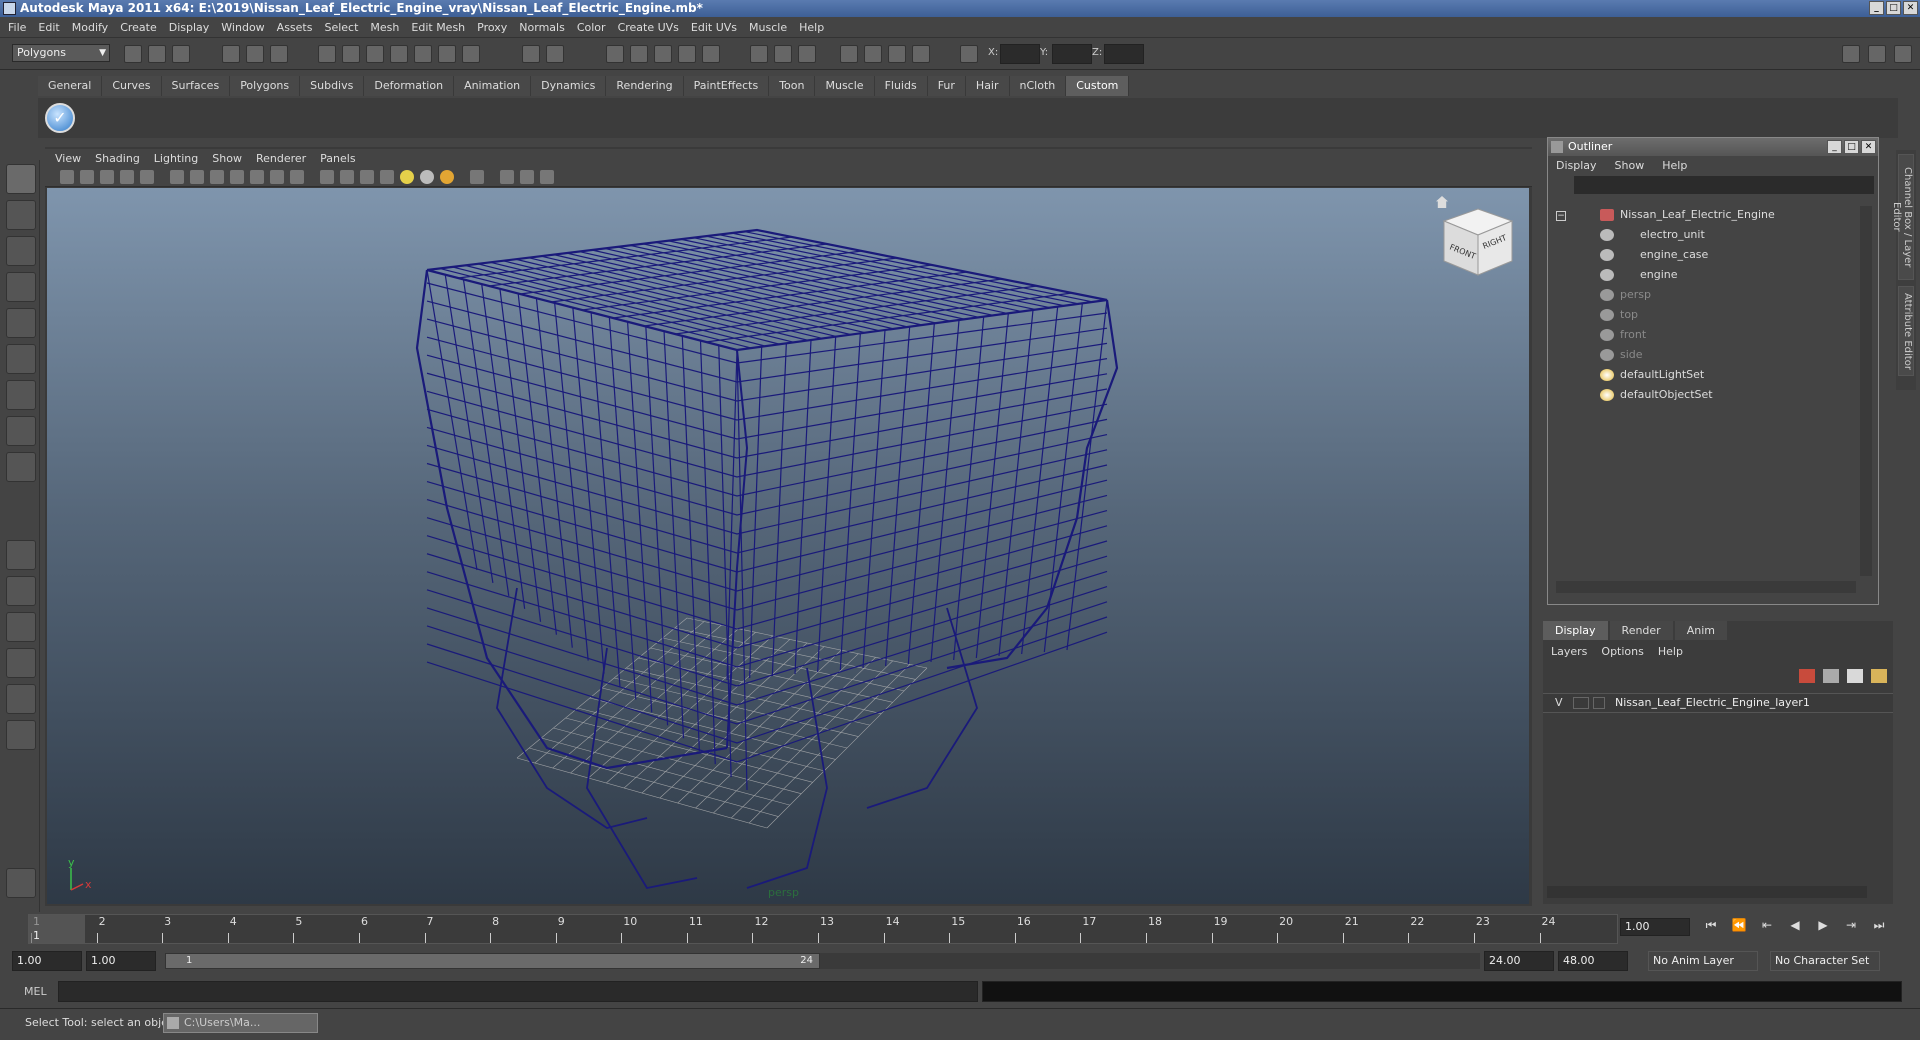  I want to click on shelf-tab-custom: Custom, so click(1098, 86).